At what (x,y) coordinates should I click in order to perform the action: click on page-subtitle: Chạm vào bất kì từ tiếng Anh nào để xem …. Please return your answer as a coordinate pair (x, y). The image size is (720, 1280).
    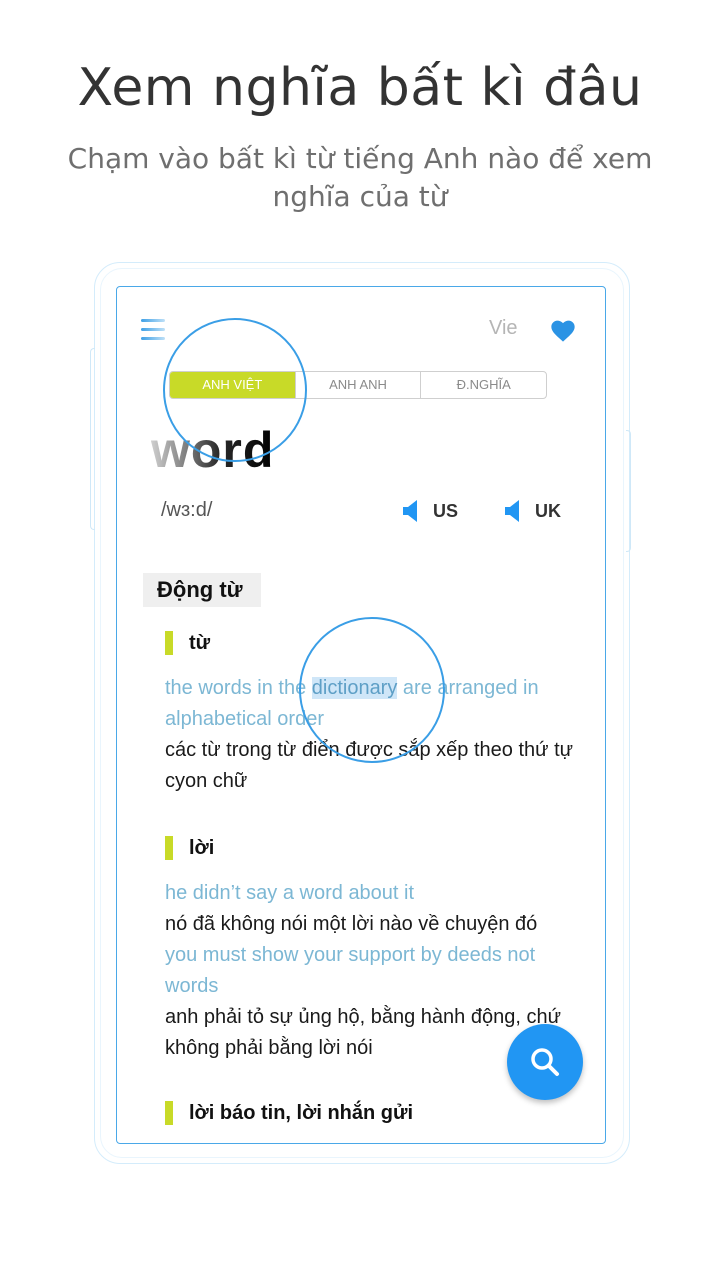
    Looking at the image, I should click on (360, 177).